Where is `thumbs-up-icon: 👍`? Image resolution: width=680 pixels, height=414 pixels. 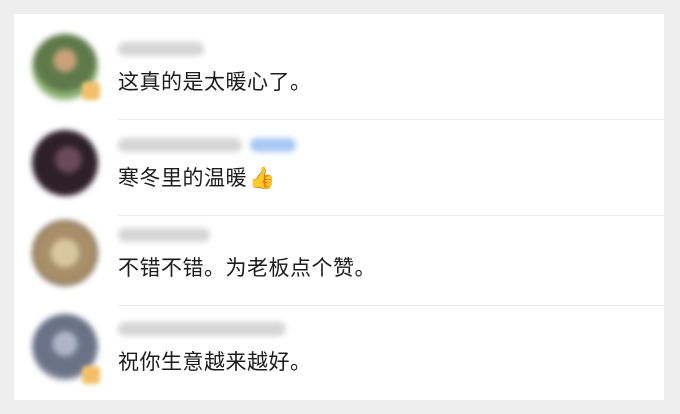
thumbs-up-icon: 👍 is located at coordinates (262, 178).